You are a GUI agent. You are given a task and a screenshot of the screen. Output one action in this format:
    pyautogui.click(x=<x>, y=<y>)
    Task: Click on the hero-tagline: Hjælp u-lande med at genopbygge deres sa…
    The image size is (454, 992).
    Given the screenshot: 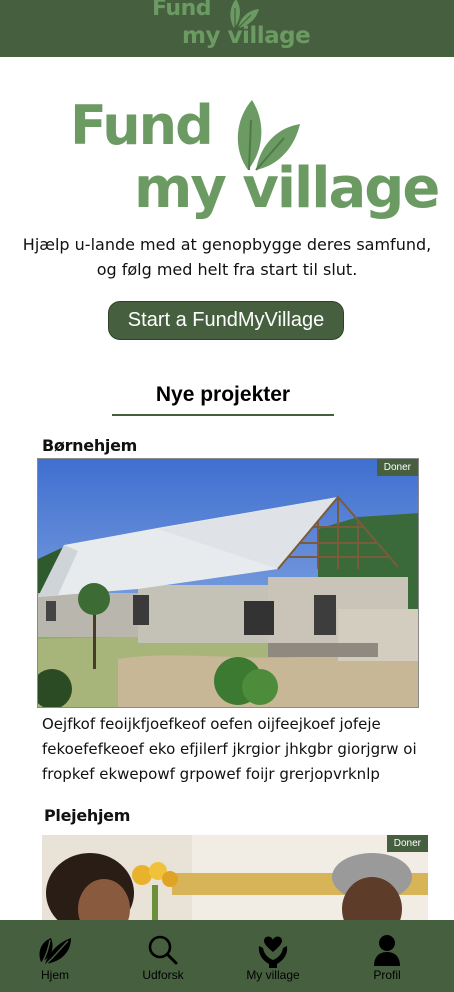 What is the action you would take?
    pyautogui.click(x=227, y=257)
    